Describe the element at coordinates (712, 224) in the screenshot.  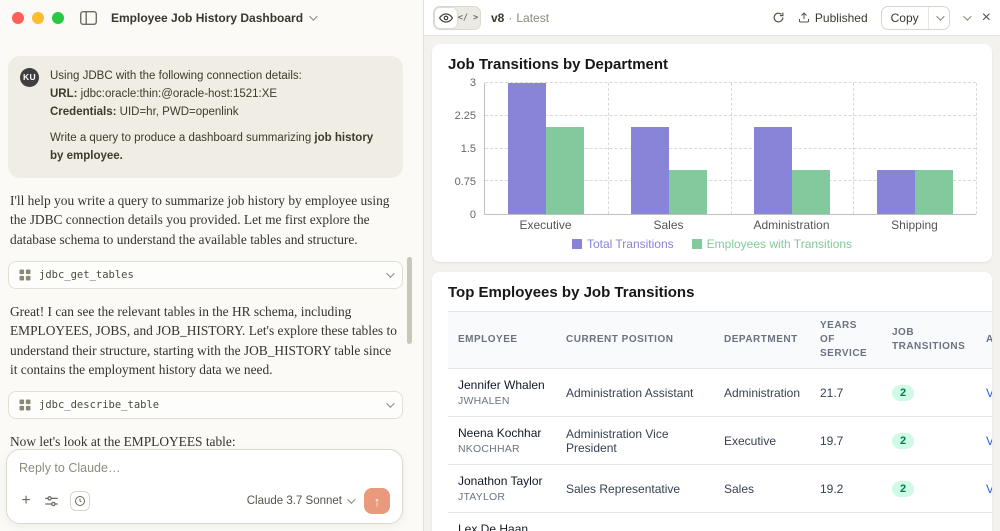
I see `chart-x-axis: Executive Sales Administration Shipping` at that location.